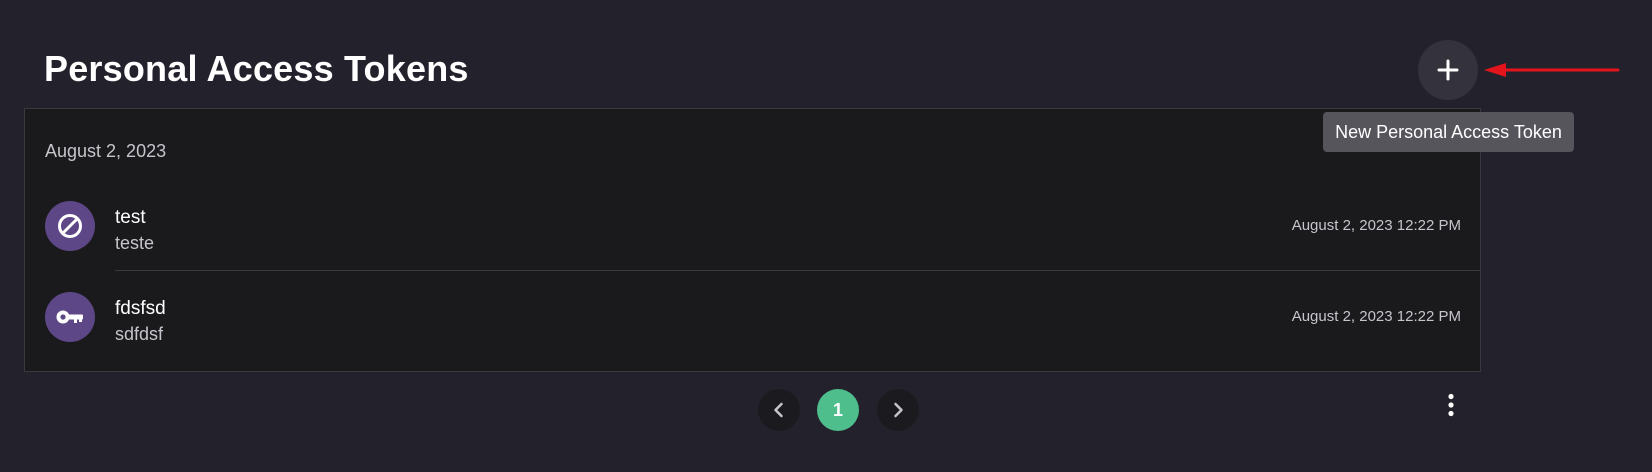 The height and width of the screenshot is (472, 1652). What do you see at coordinates (135, 243) in the screenshot?
I see `token-description: teste` at bounding box center [135, 243].